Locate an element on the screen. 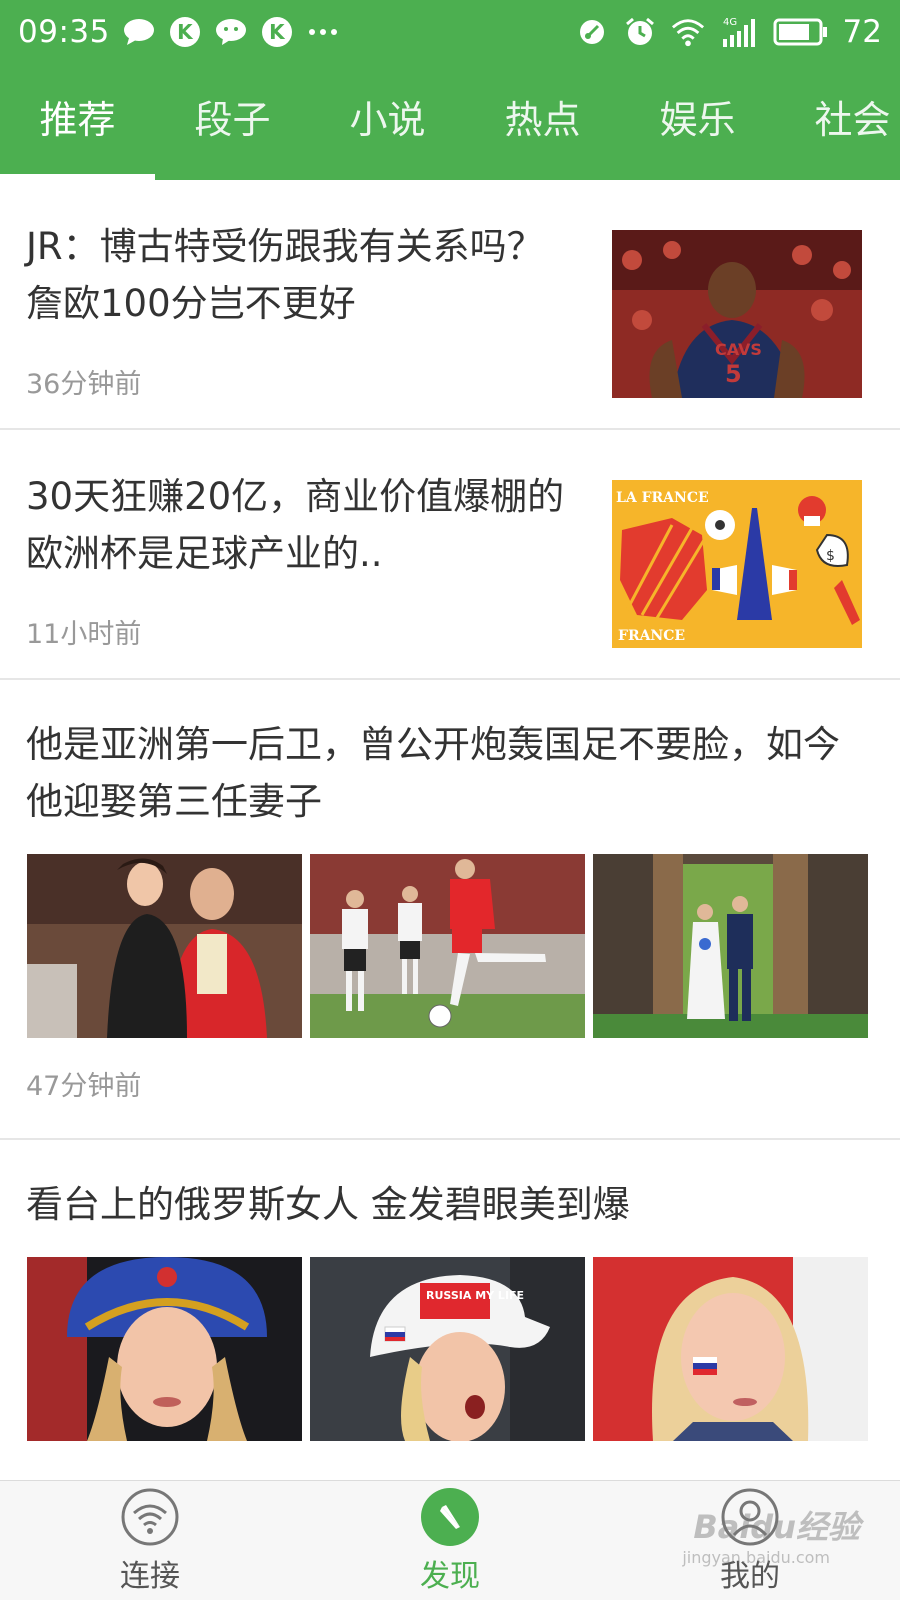  svg-text: 4G is located at coordinates (730, 22).